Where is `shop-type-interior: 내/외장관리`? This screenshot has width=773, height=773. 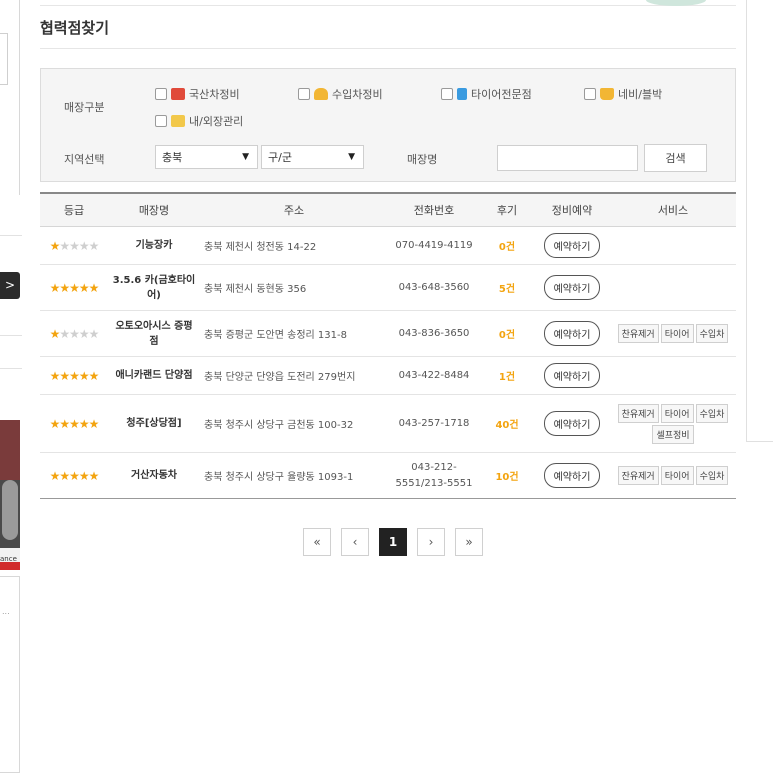
shop-type-interior: 내/외장관리 is located at coordinates (199, 121).